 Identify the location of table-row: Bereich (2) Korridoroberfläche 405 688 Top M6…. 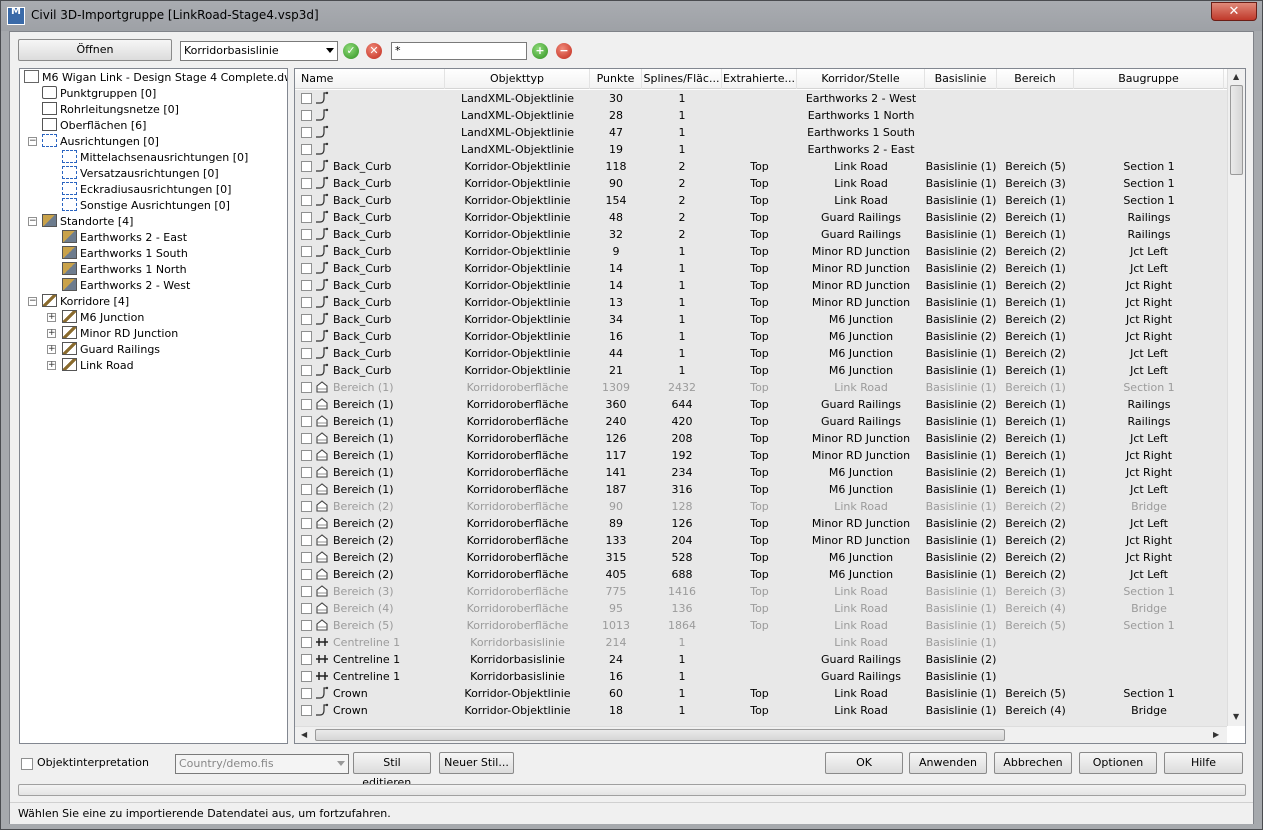
(761, 574).